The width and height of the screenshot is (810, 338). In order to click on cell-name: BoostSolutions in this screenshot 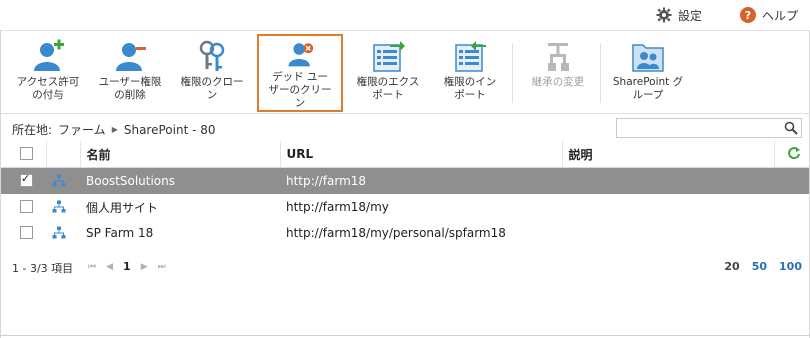, I will do `click(180, 180)`.